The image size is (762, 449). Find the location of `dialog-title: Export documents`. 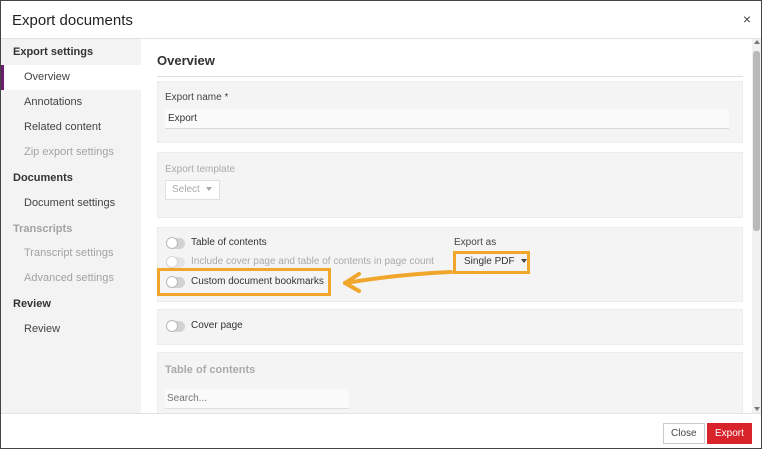

dialog-title: Export documents is located at coordinates (72, 20).